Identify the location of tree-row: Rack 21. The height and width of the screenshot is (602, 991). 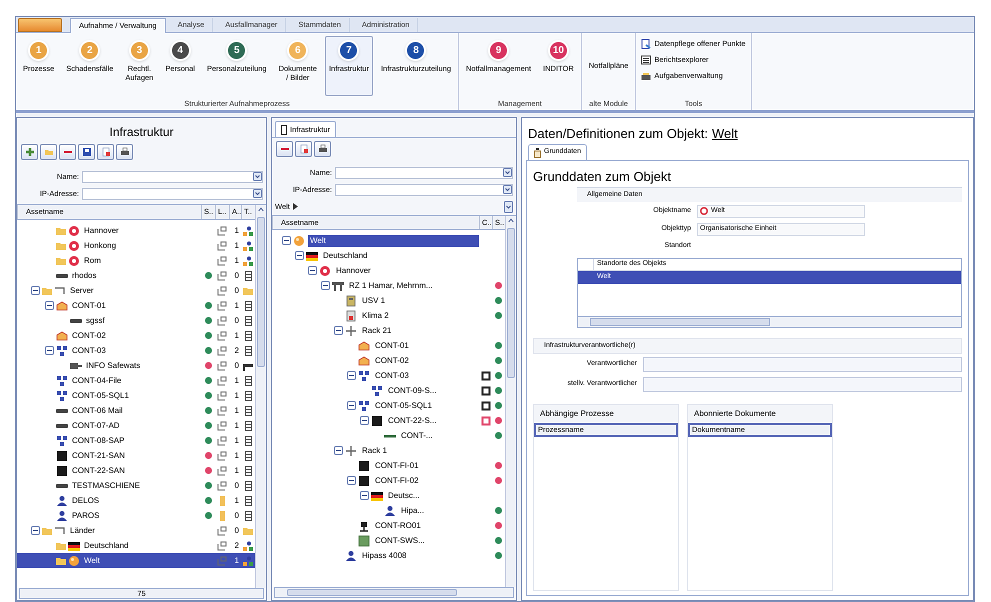
(388, 330).